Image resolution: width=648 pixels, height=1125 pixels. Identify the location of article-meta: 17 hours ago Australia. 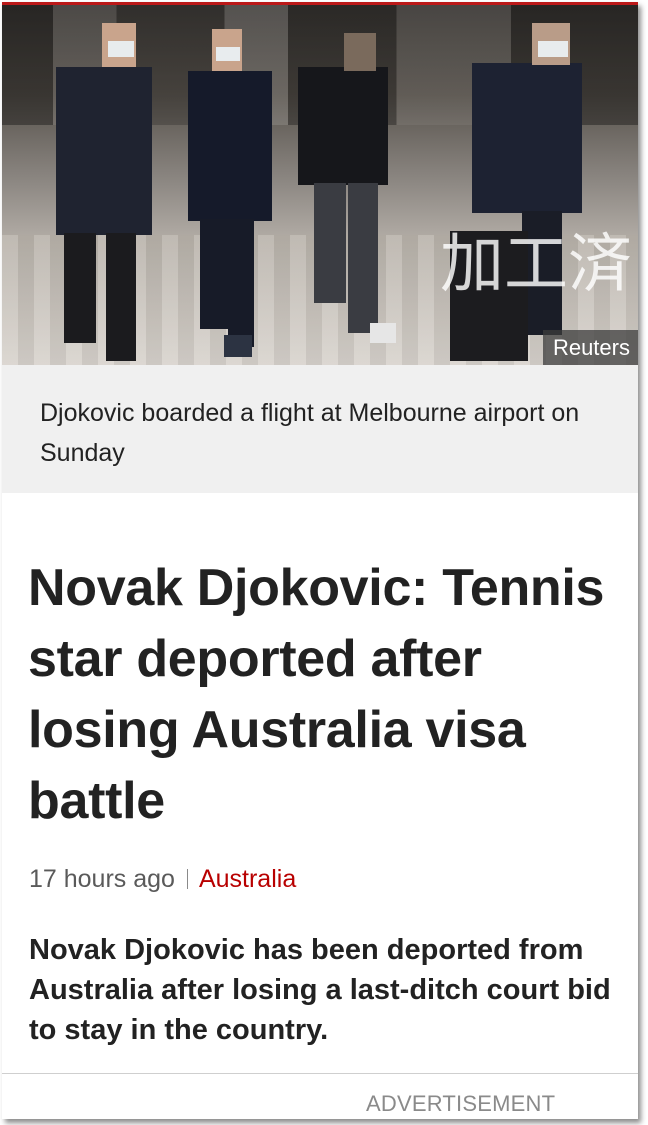
(162, 879).